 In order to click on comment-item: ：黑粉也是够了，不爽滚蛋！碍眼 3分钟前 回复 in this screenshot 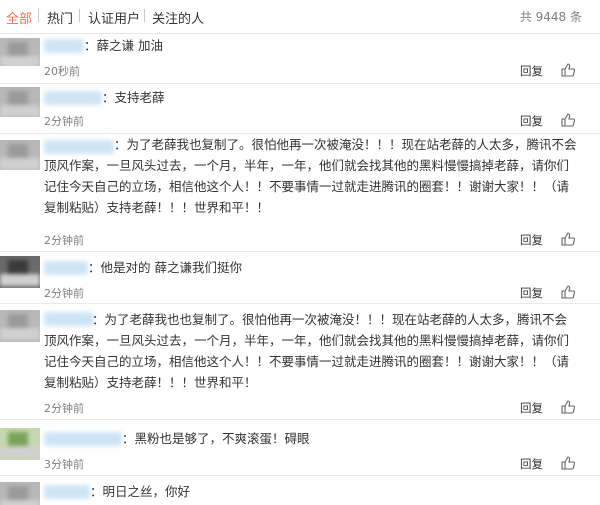, I will do `click(300, 448)`.